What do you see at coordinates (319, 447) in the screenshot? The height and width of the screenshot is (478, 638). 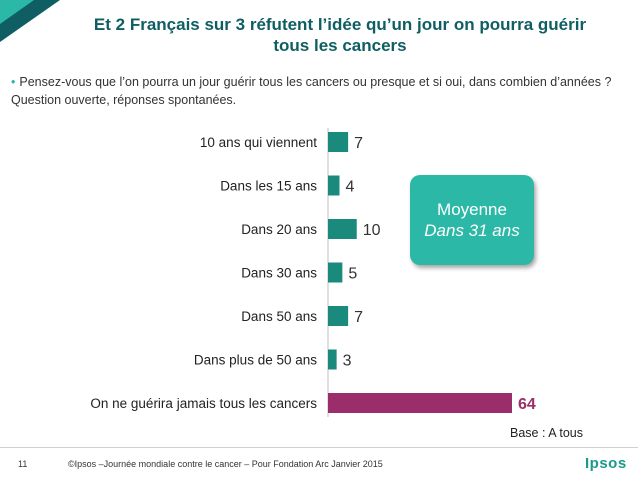 I see `footer-divider` at bounding box center [319, 447].